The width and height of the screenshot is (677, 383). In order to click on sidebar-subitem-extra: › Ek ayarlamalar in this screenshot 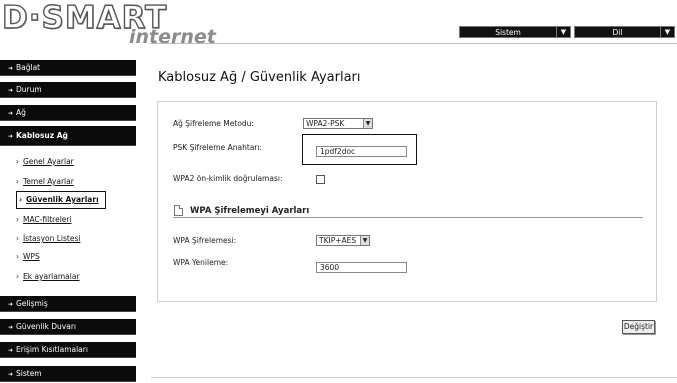, I will do `click(48, 277)`.